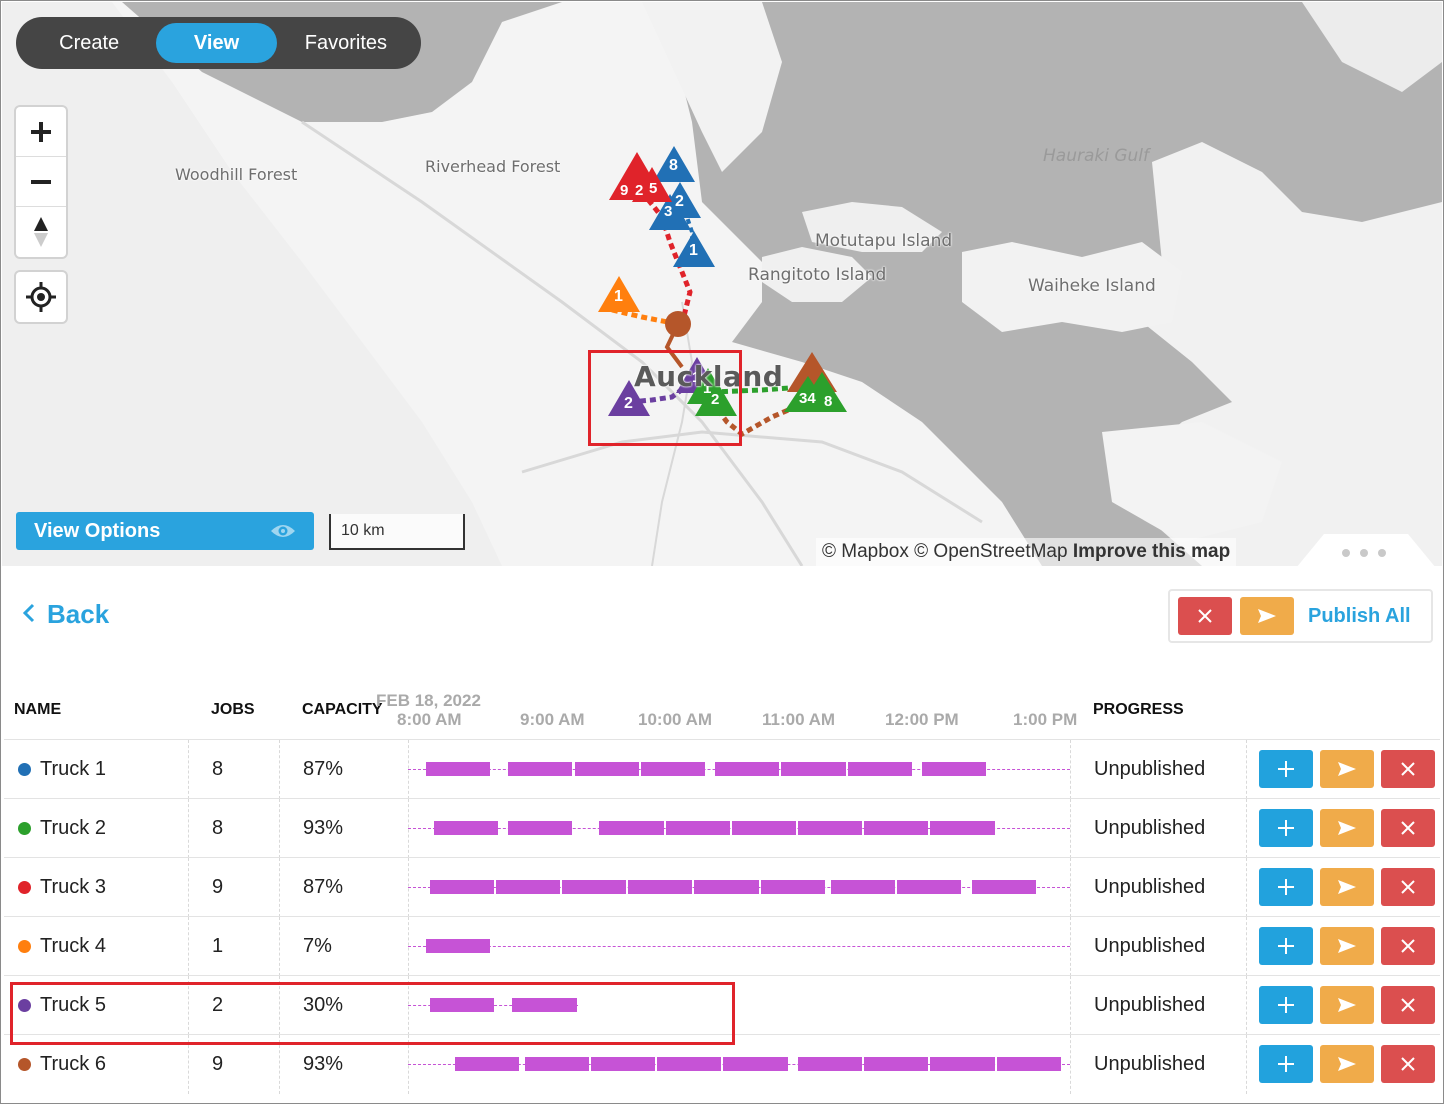 This screenshot has height=1104, width=1444. What do you see at coordinates (1151, 551) in the screenshot?
I see `improve-map-link: Improve this map` at bounding box center [1151, 551].